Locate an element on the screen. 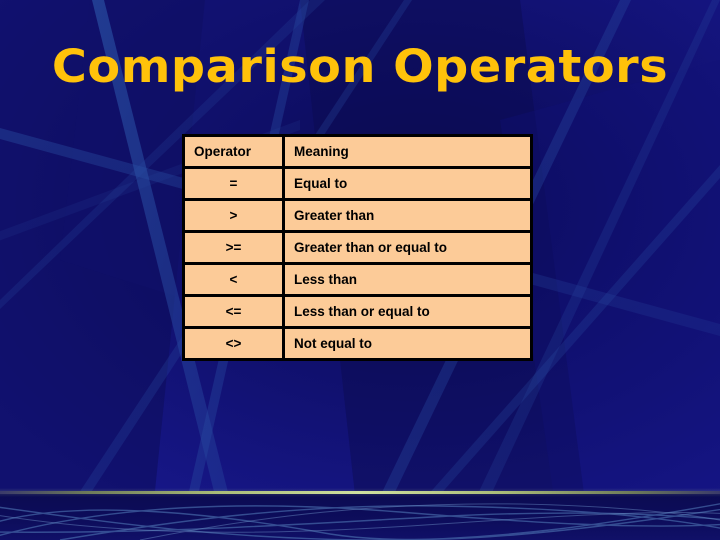  cell-operator: <= is located at coordinates (233, 311).